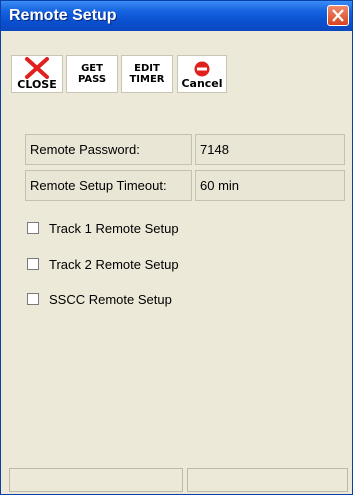 The height and width of the screenshot is (497, 355). I want to click on track2-remote-setup-option: Track 2 Remote Setup, so click(103, 264).